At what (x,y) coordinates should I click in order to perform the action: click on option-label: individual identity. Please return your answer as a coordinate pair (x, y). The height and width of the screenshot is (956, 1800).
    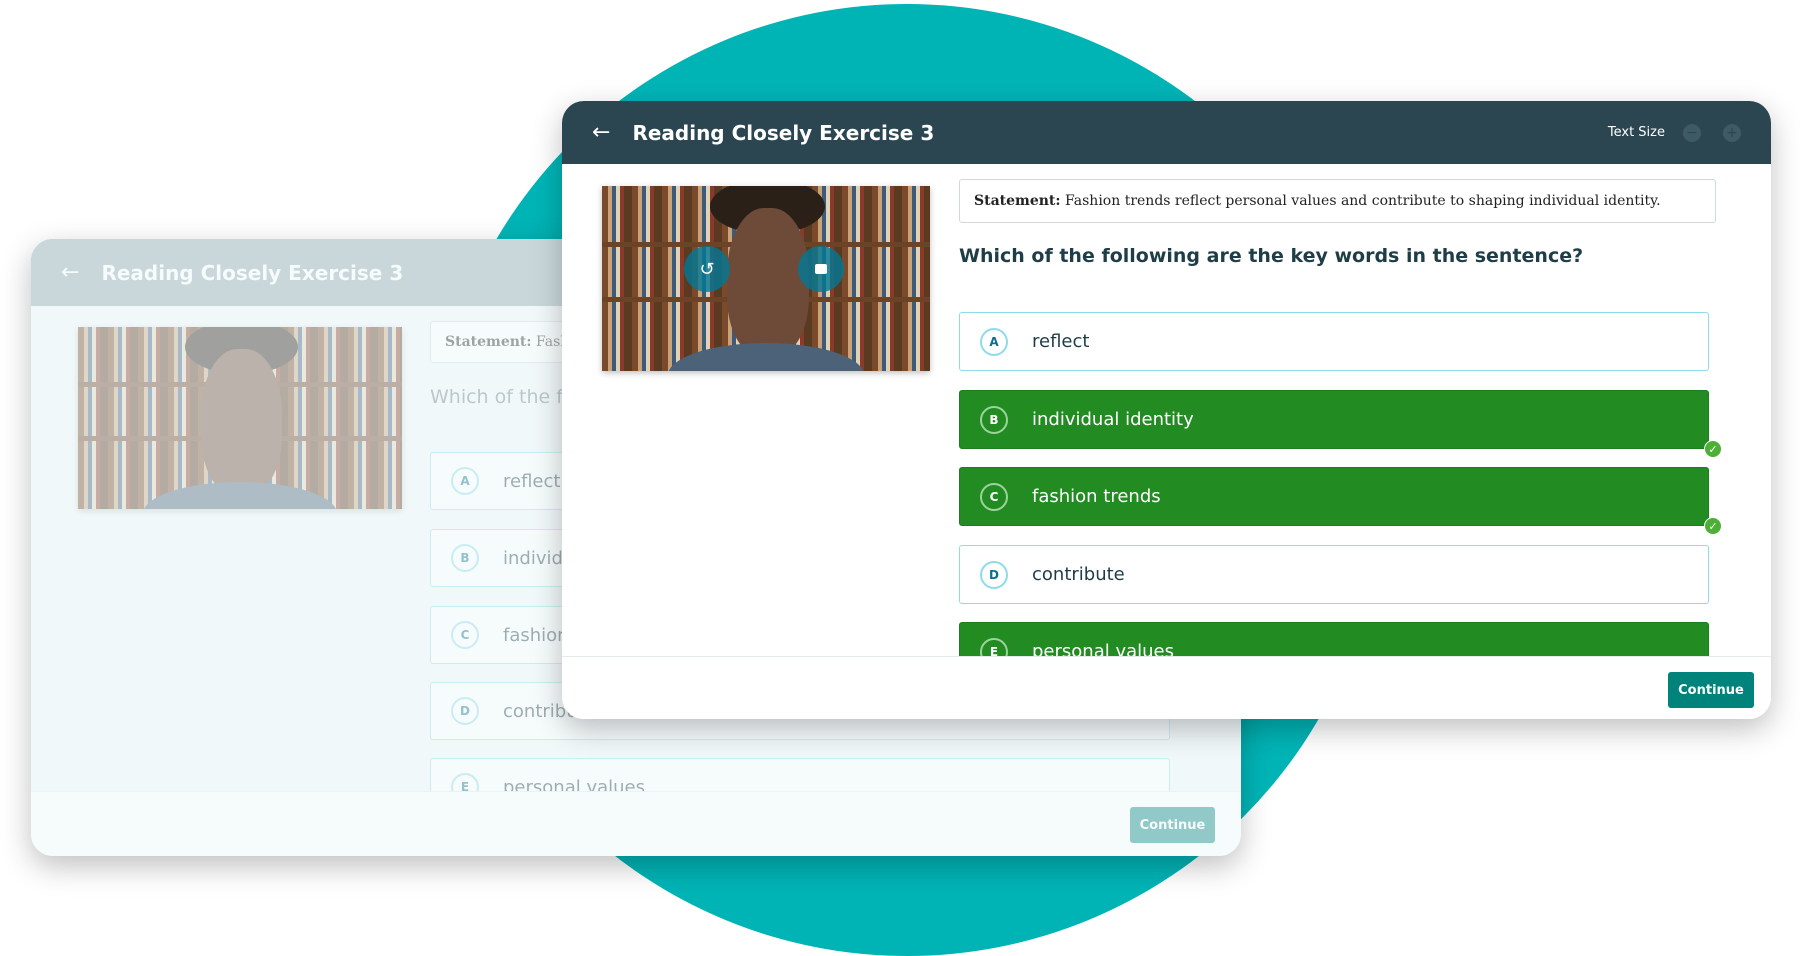
    Looking at the image, I should click on (1113, 419).